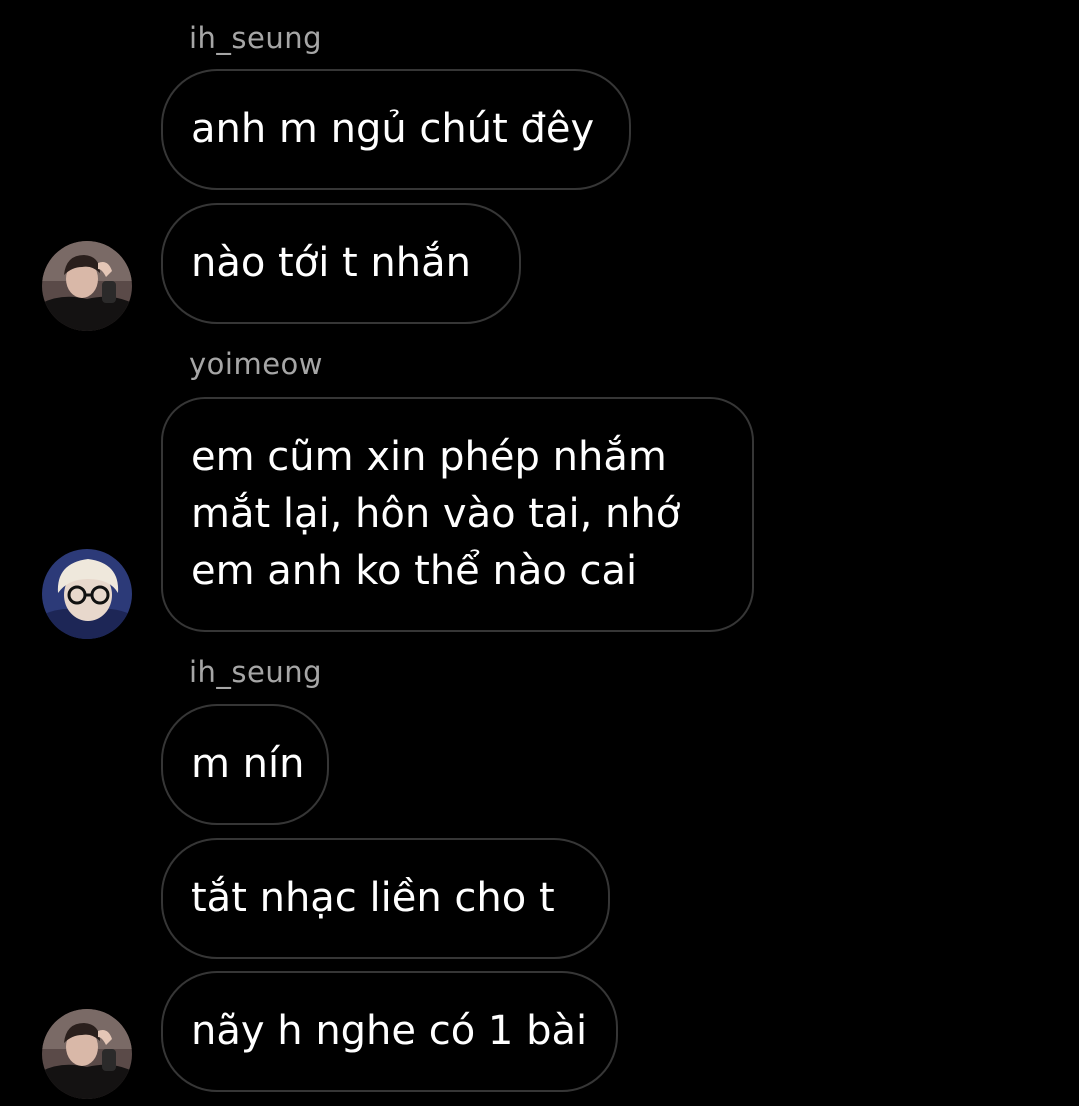 The width and height of the screenshot is (1079, 1106). I want to click on message-line: mắt lại, hôn vào tai, nhớ, so click(436, 514).